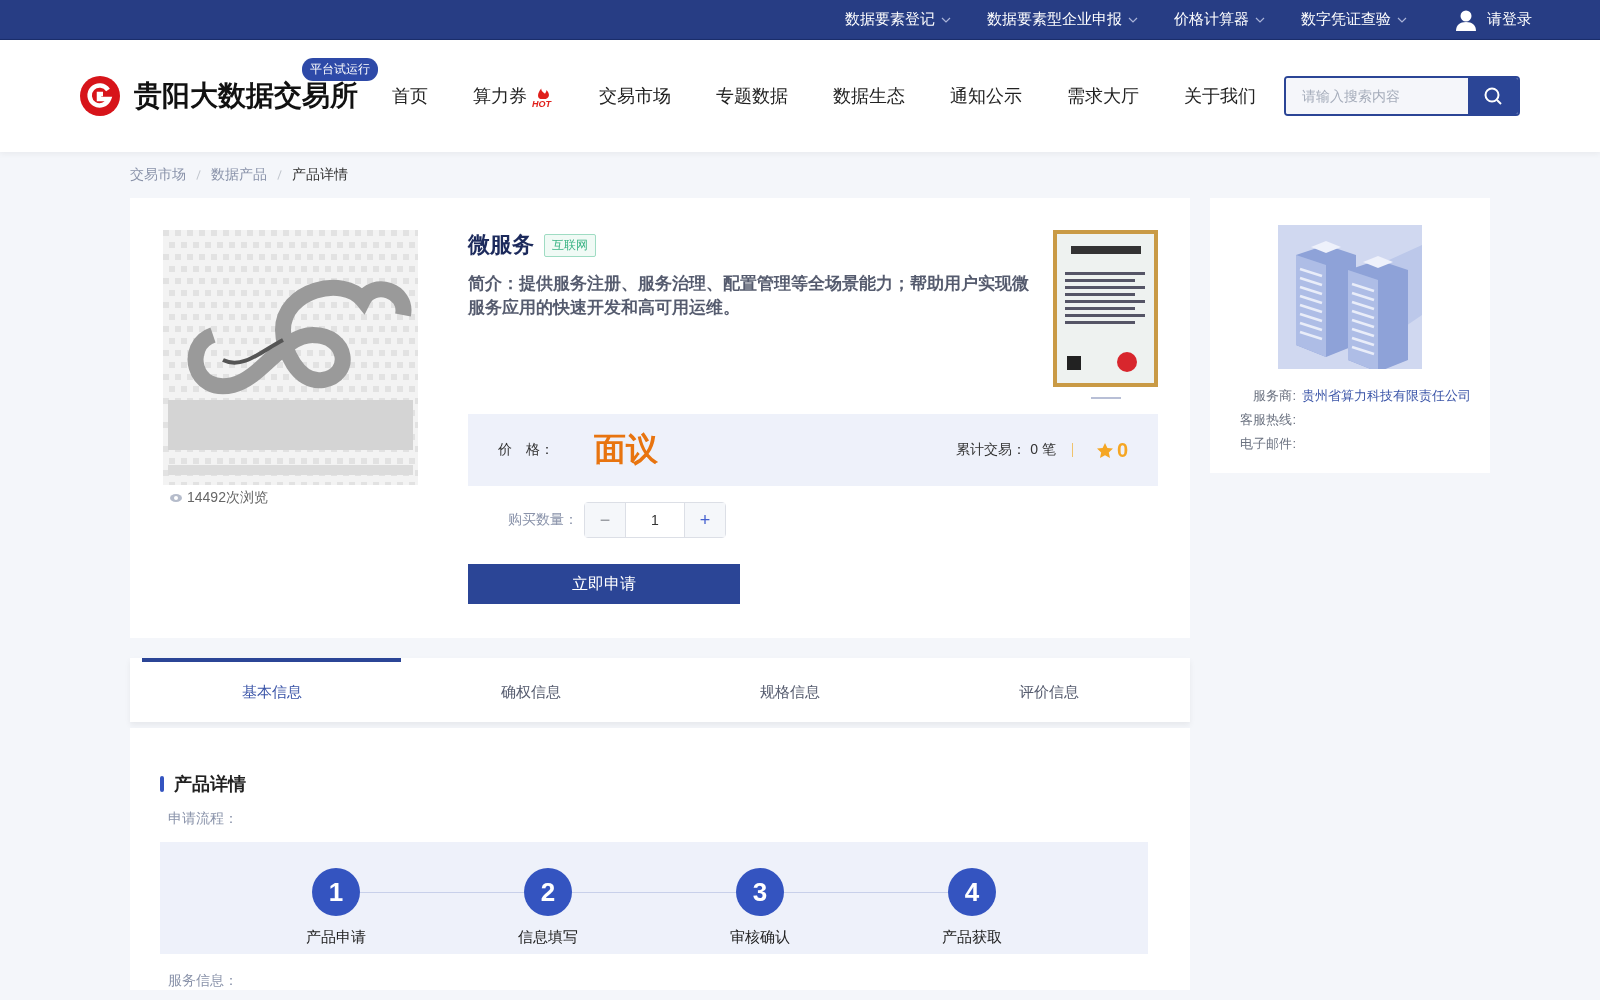 This screenshot has height=1000, width=1600. What do you see at coordinates (1346, 19) in the screenshot?
I see `top-menu-link: 数字凭证查验` at bounding box center [1346, 19].